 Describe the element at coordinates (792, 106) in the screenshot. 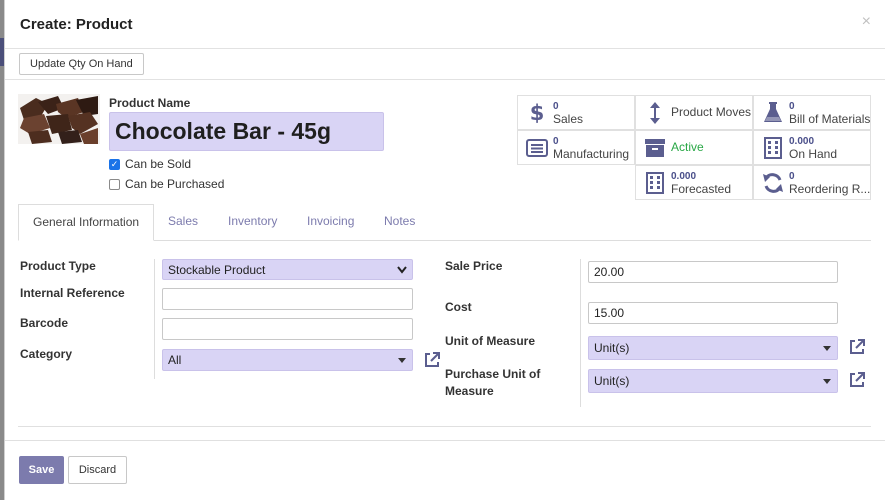

I see `bom-count: 0` at that location.